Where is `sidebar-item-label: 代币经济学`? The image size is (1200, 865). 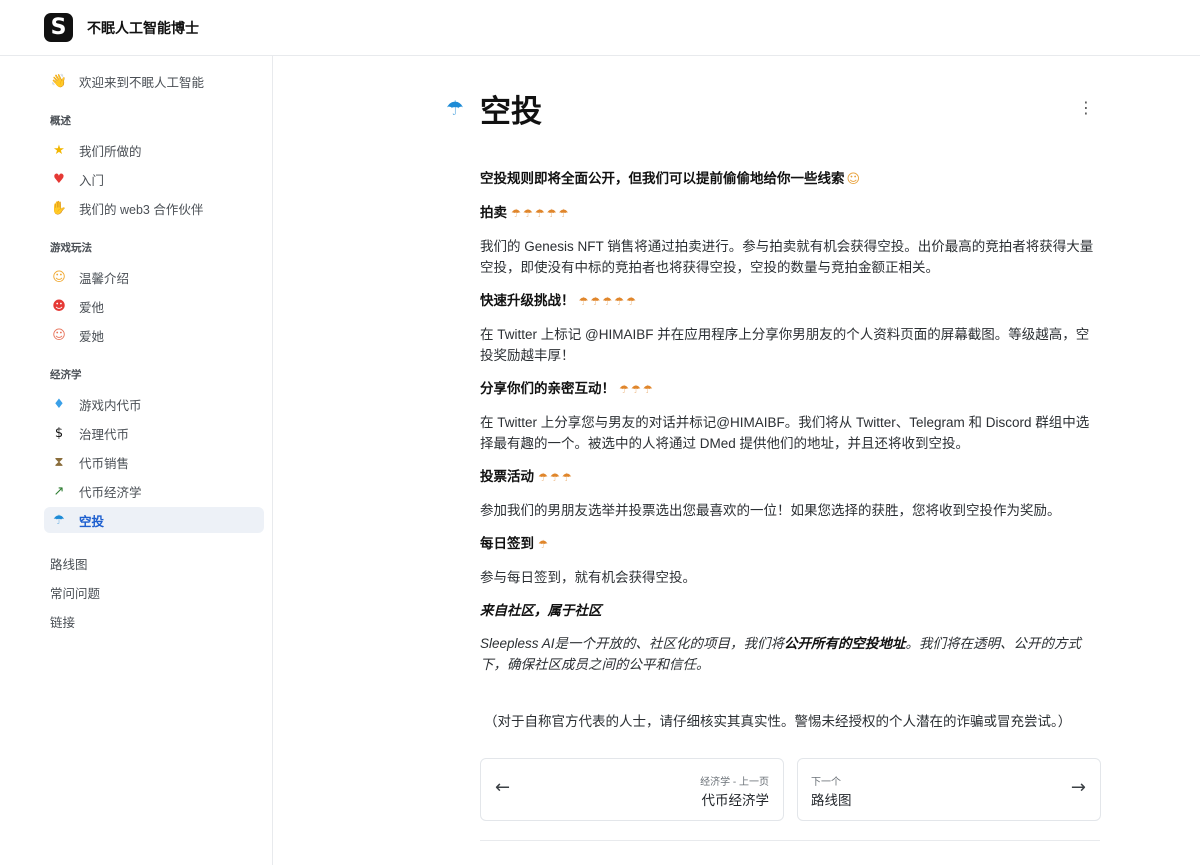 sidebar-item-label: 代币经济学 is located at coordinates (110, 492).